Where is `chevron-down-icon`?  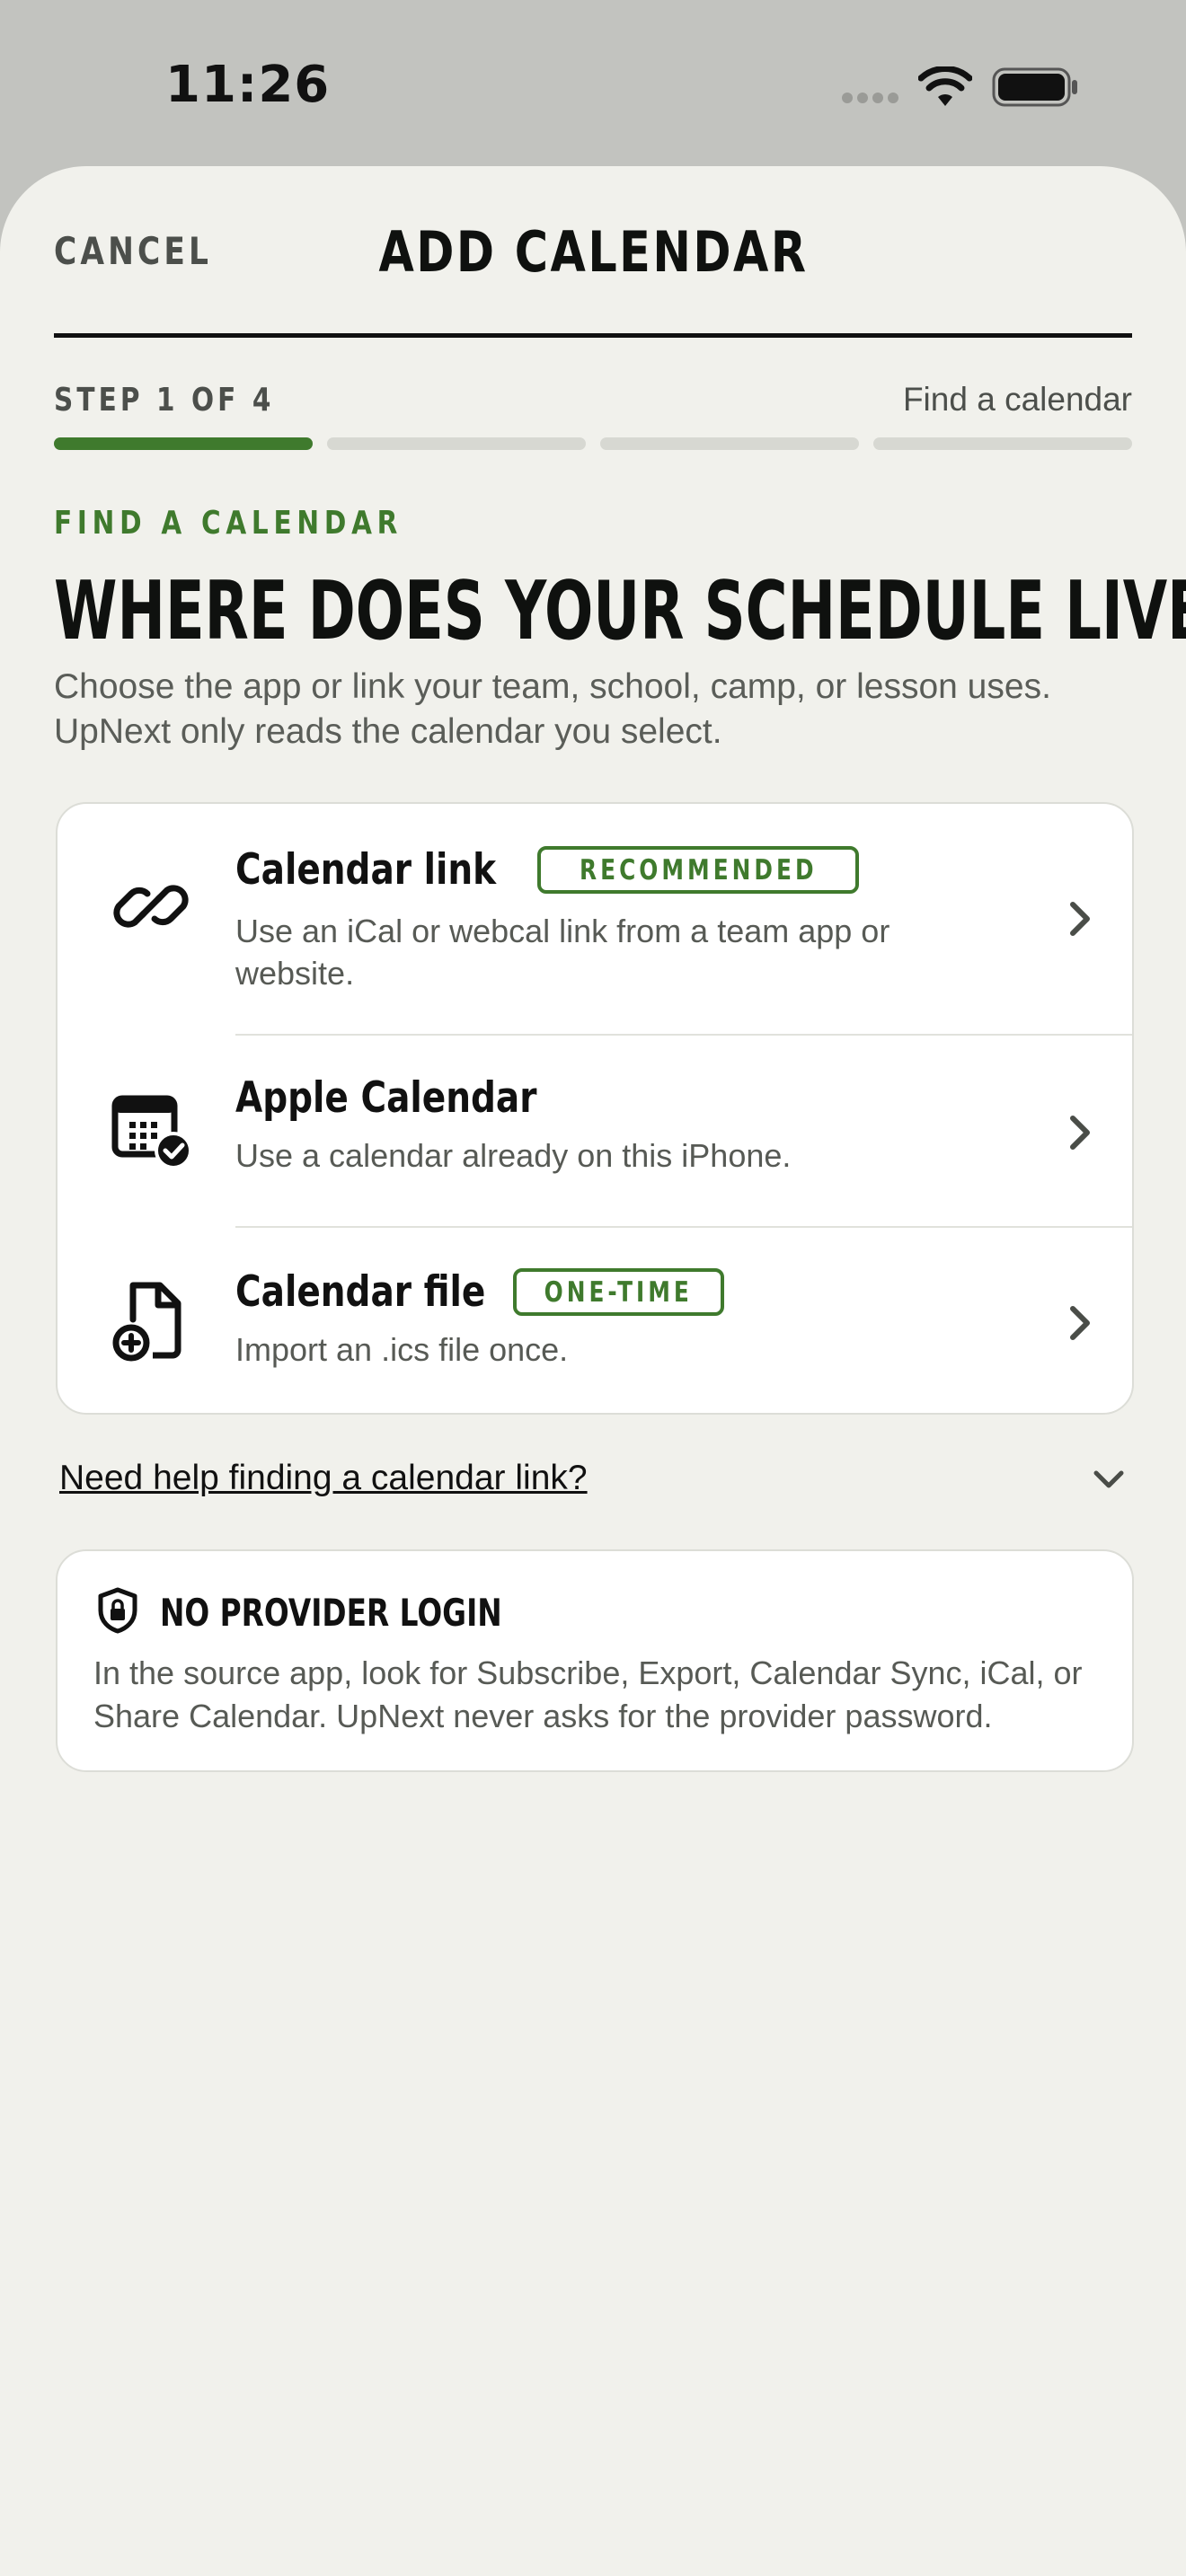
chevron-down-icon is located at coordinates (1108, 1480).